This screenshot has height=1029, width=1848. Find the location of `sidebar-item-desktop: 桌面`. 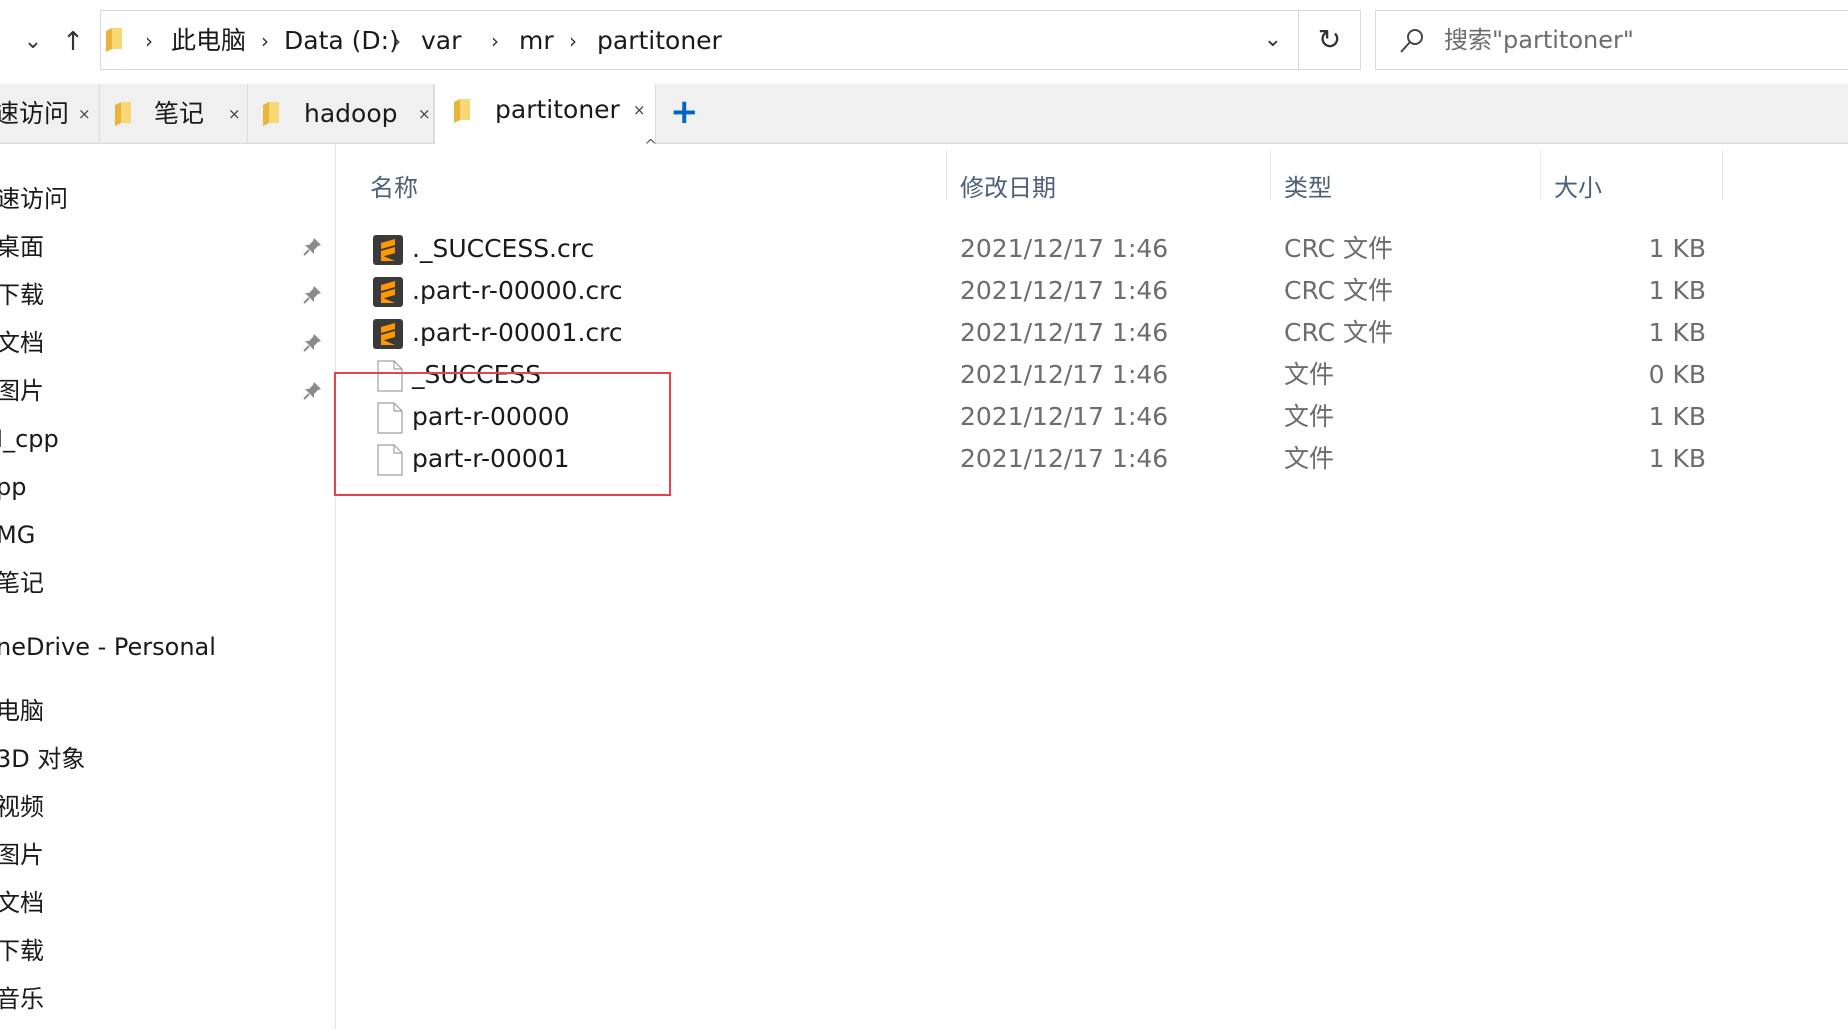

sidebar-item-desktop: 桌面 is located at coordinates (22, 247).